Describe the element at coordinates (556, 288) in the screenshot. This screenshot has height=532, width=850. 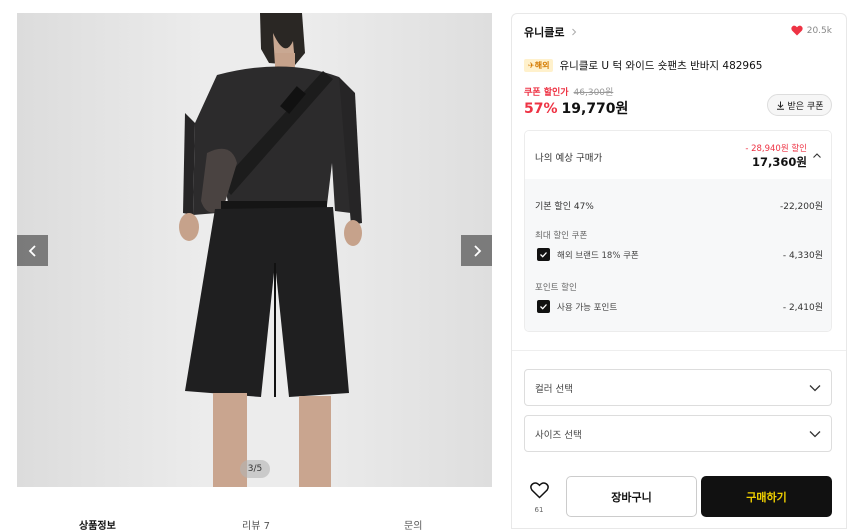
I see `point-section-label: 포인트 할인` at that location.